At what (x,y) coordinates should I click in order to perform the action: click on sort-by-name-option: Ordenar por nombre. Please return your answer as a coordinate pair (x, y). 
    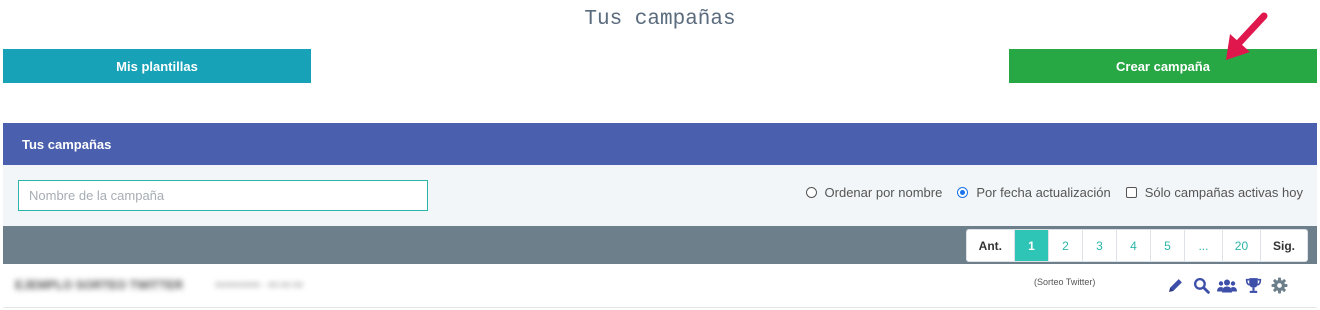
    Looking at the image, I should click on (874, 192).